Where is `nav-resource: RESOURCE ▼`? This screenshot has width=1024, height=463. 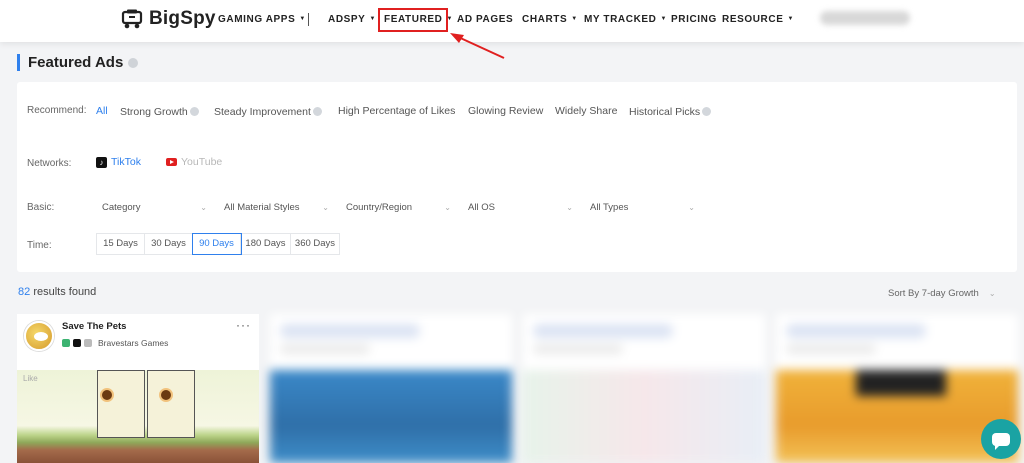
nav-resource: RESOURCE ▼ is located at coordinates (758, 19).